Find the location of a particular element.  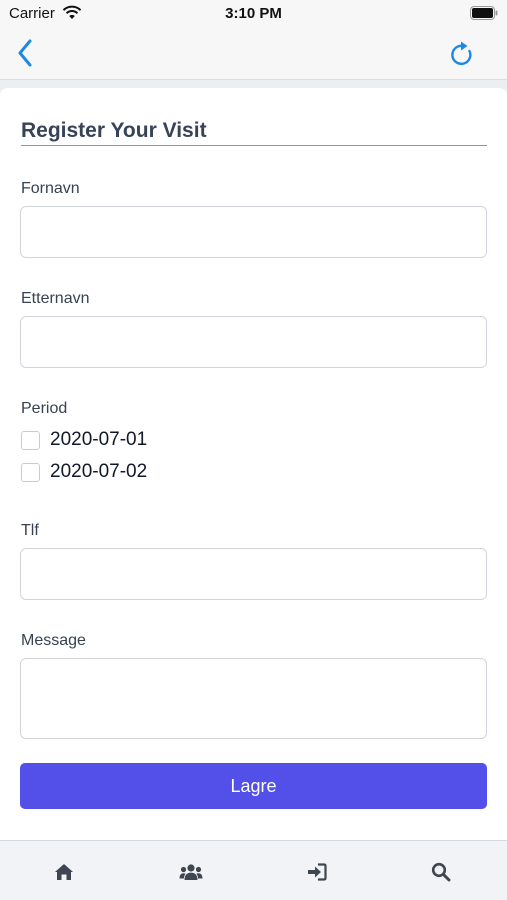

phone-label: Tlf is located at coordinates (30, 530).